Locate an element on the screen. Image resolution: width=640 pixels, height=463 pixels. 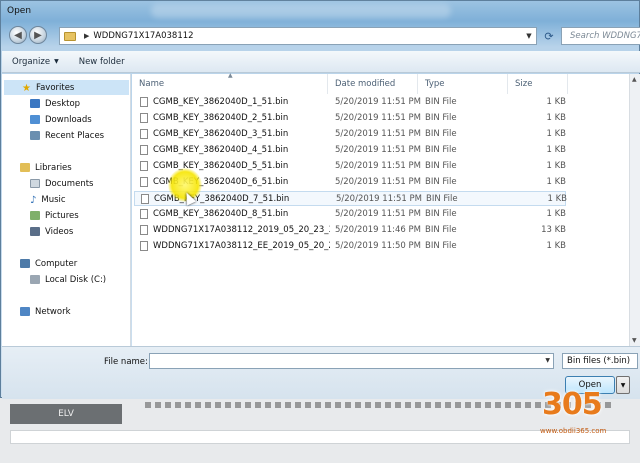
file-size: 13 KB is located at coordinates (553, 230).